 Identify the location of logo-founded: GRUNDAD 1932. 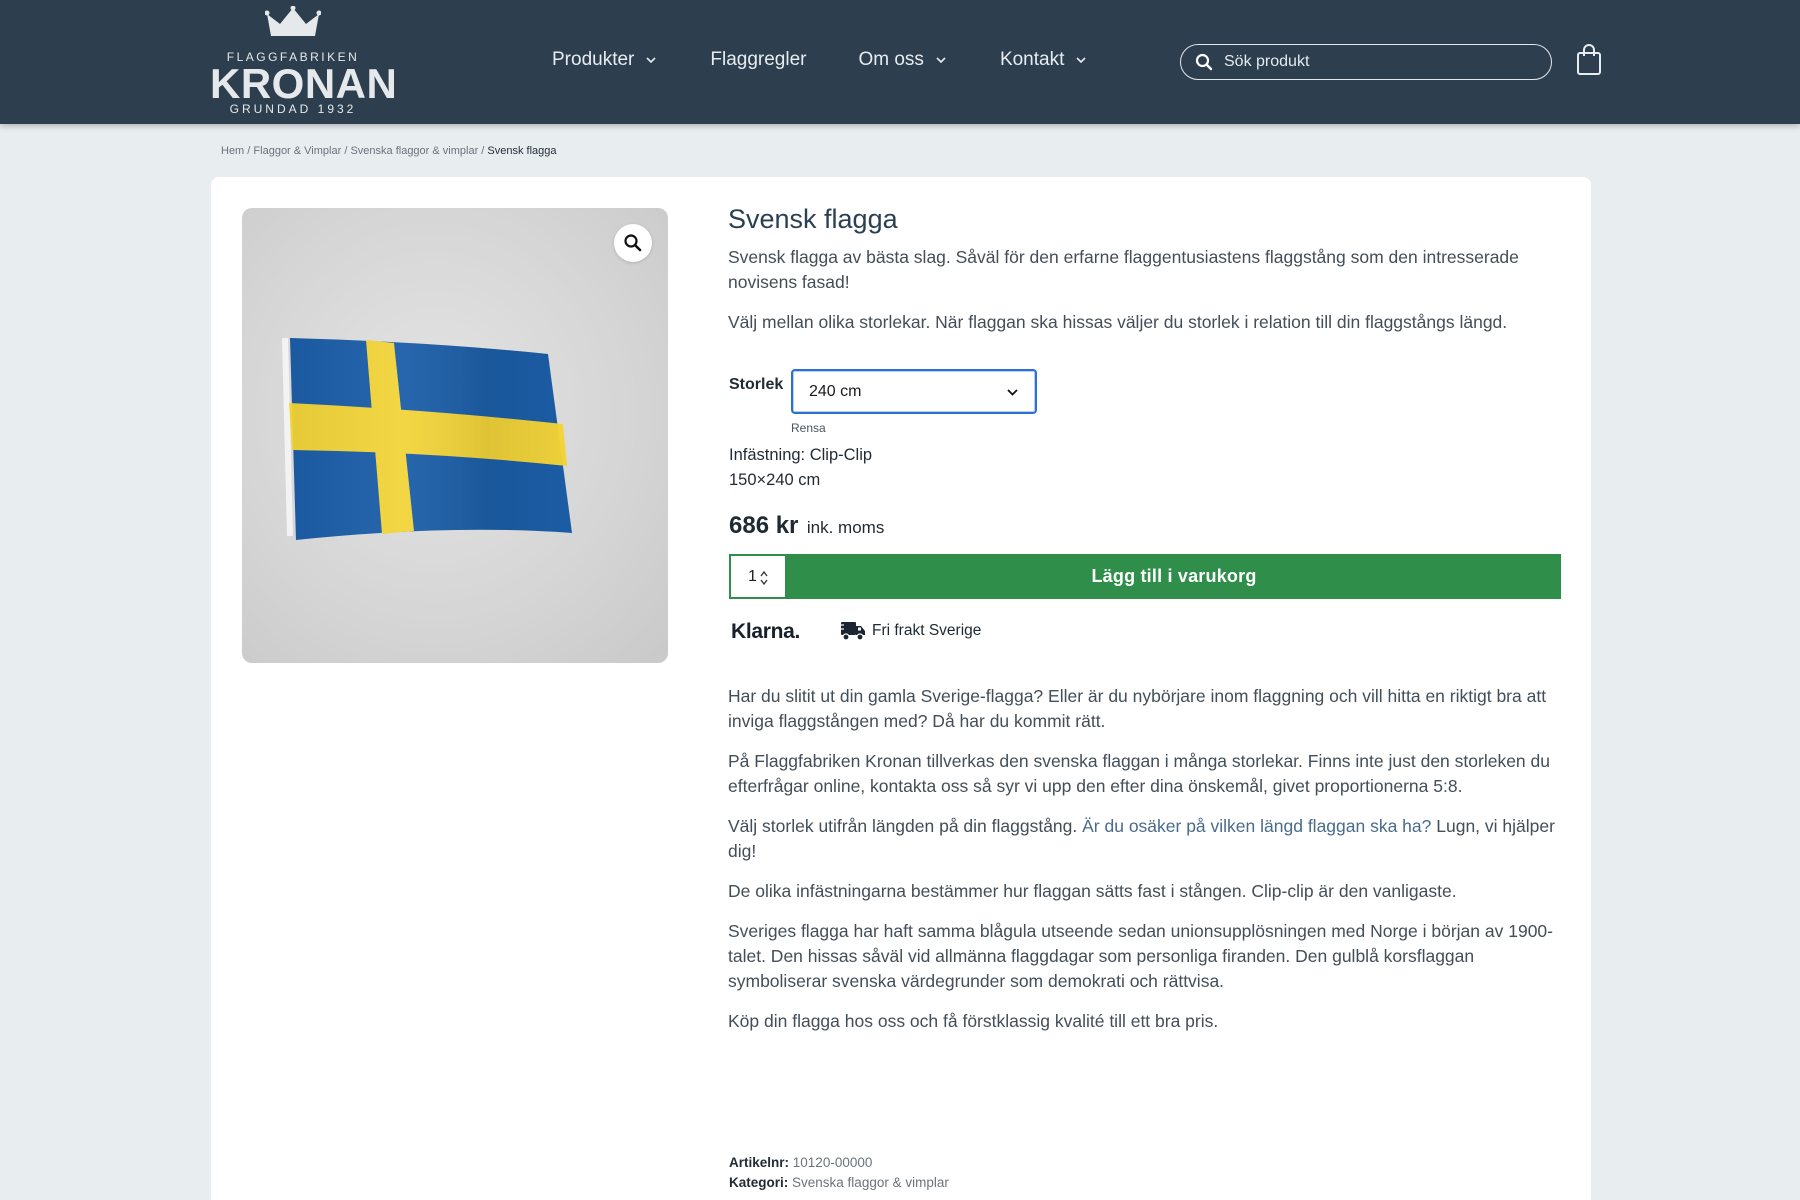
(293, 109).